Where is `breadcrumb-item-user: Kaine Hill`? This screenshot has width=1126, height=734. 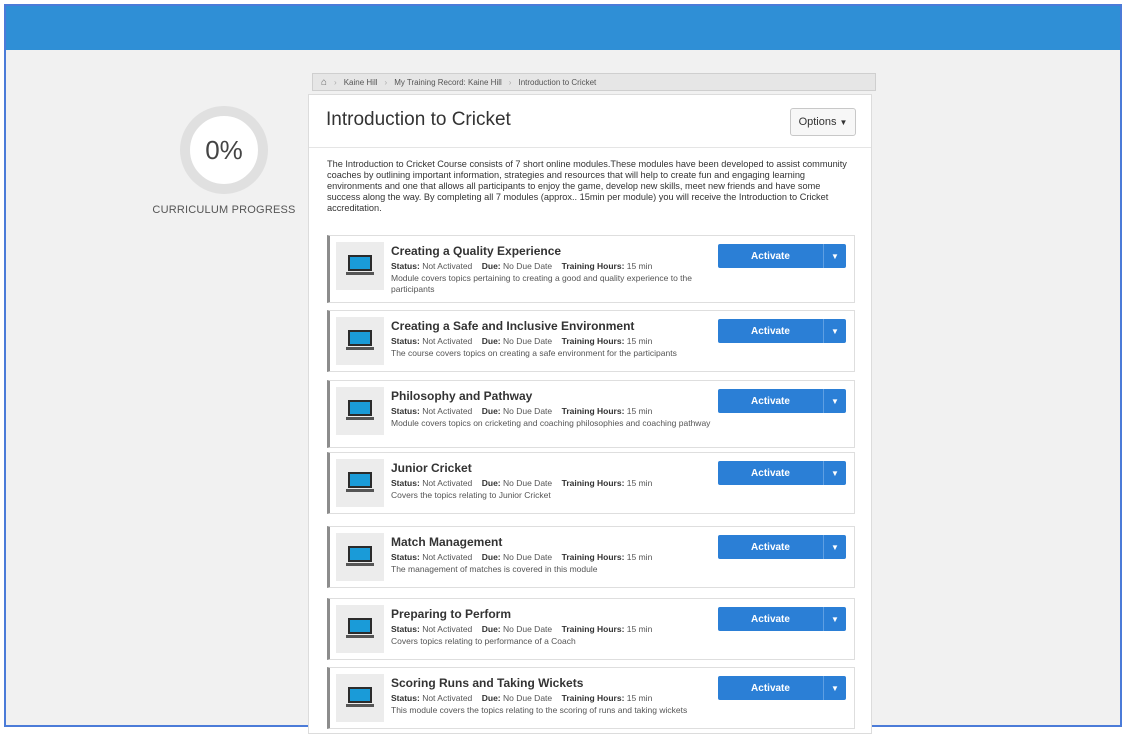 breadcrumb-item-user: Kaine Hill is located at coordinates (361, 82).